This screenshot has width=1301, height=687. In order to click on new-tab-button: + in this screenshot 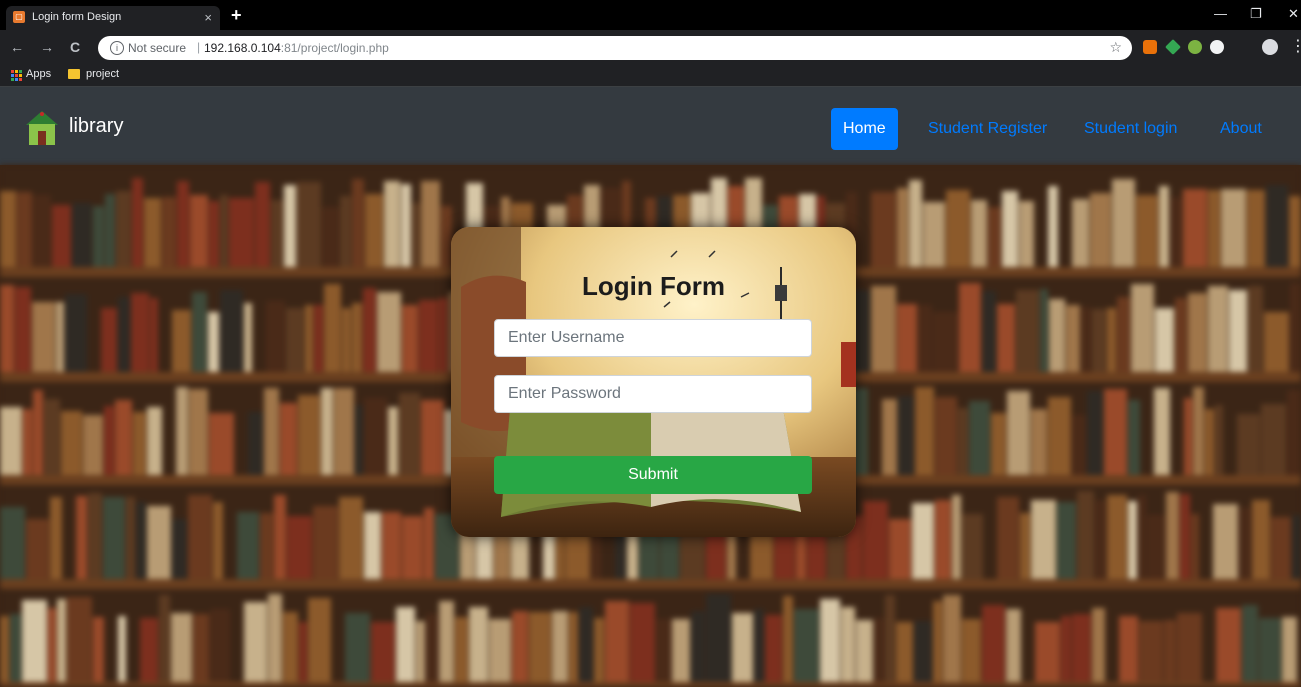, I will do `click(236, 15)`.